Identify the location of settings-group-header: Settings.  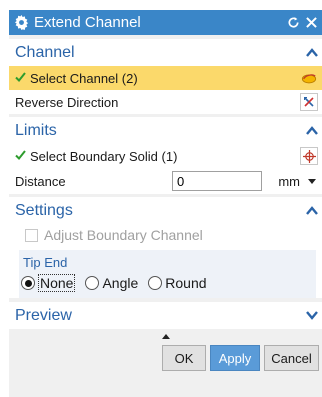
(165, 210).